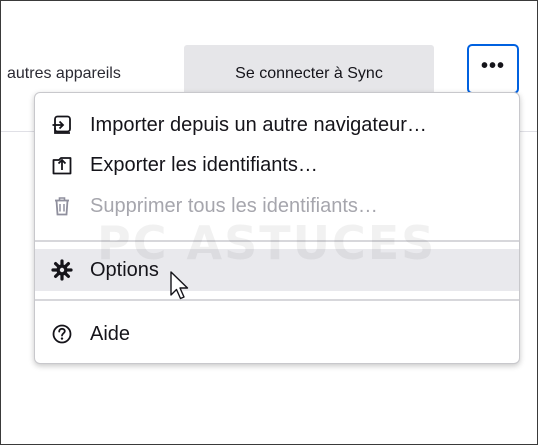  I want to click on more-options-button: •••, so click(493, 69).